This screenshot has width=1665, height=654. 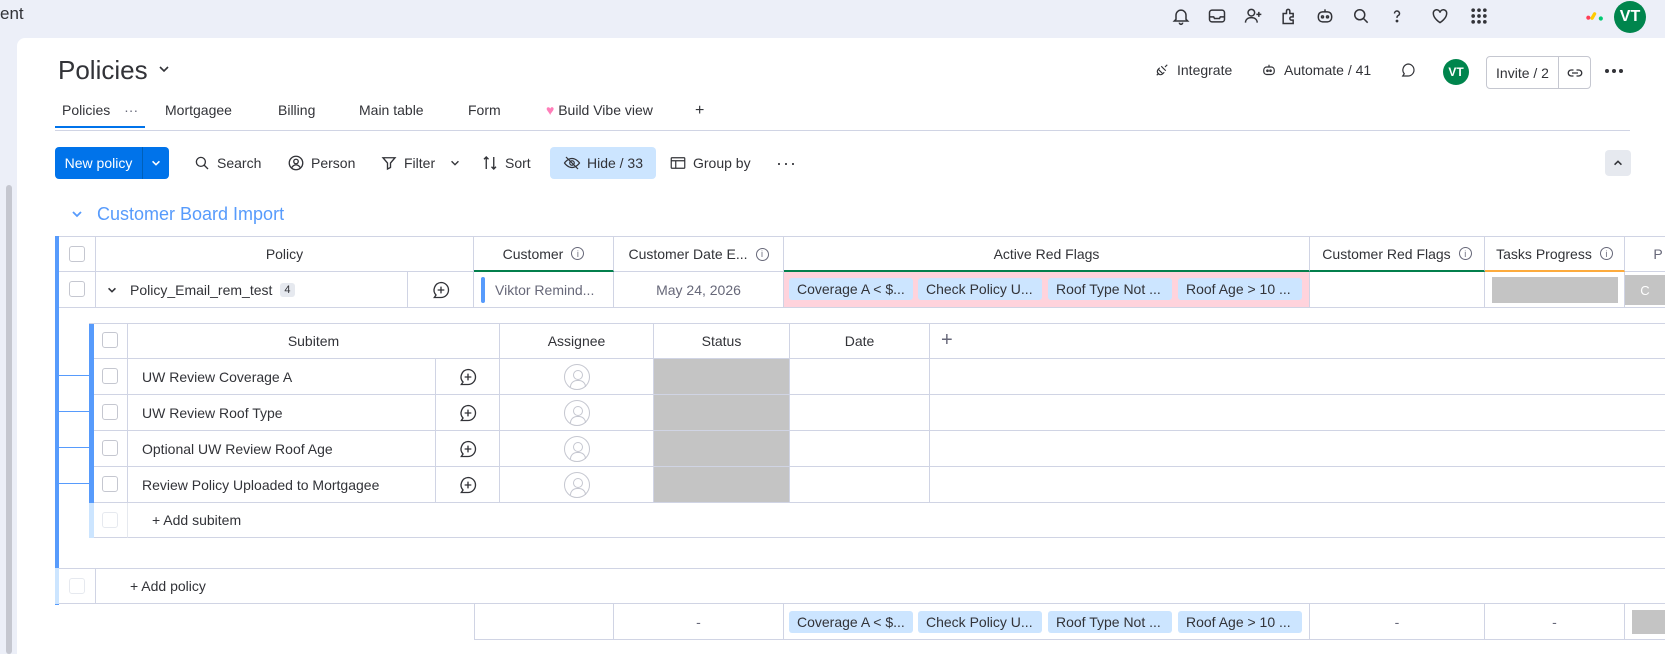 What do you see at coordinates (1253, 16) in the screenshot?
I see `invite-members-icon` at bounding box center [1253, 16].